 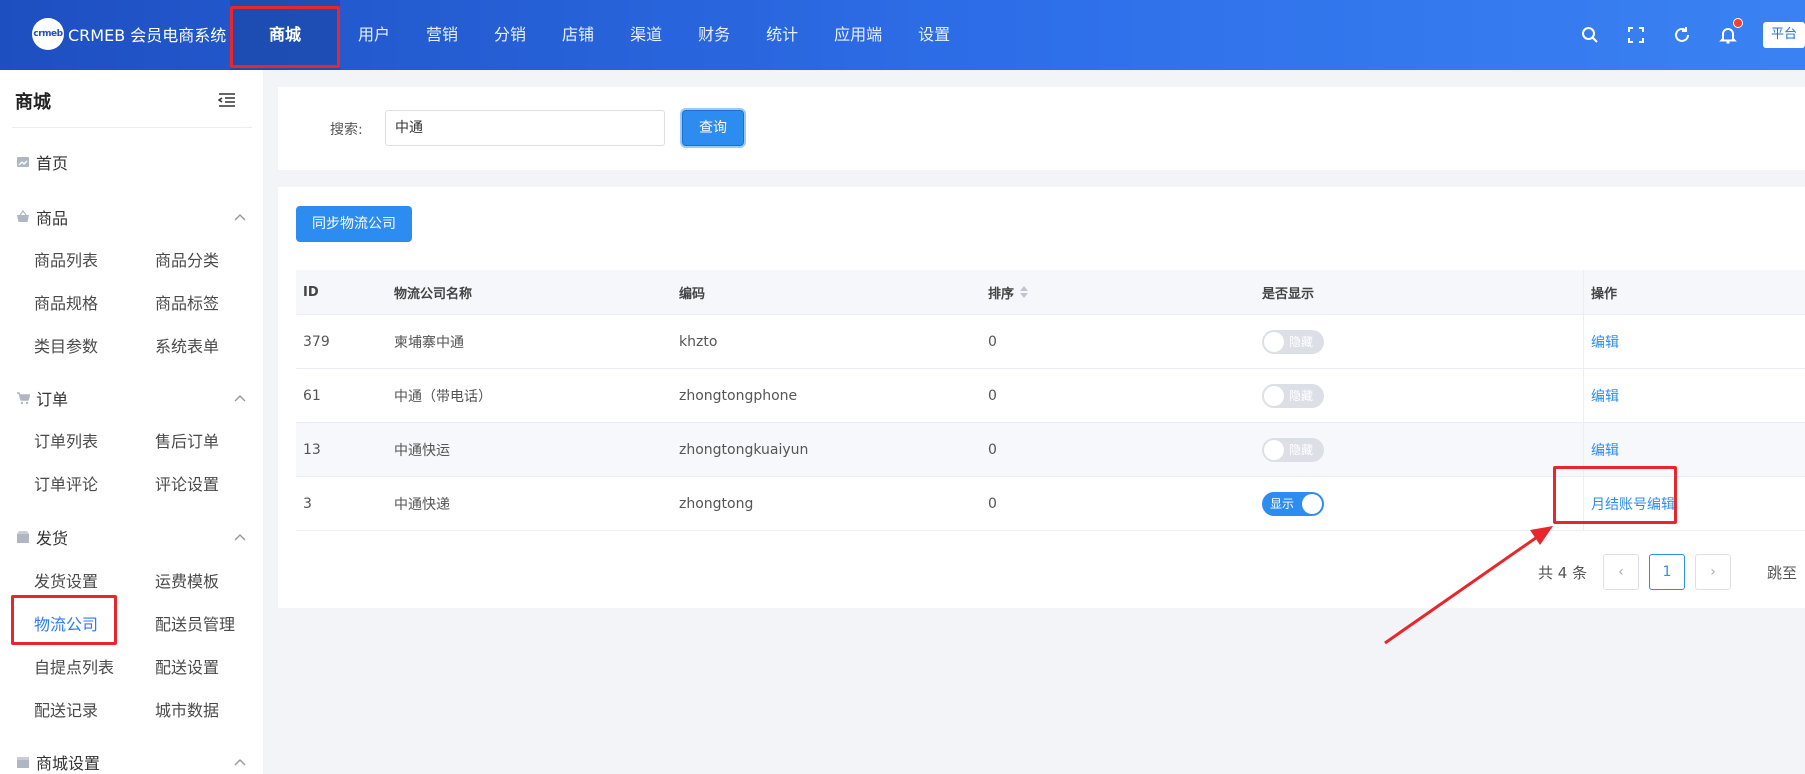 I want to click on sidebar-link-product-tags: 商品标签, so click(x=187, y=302).